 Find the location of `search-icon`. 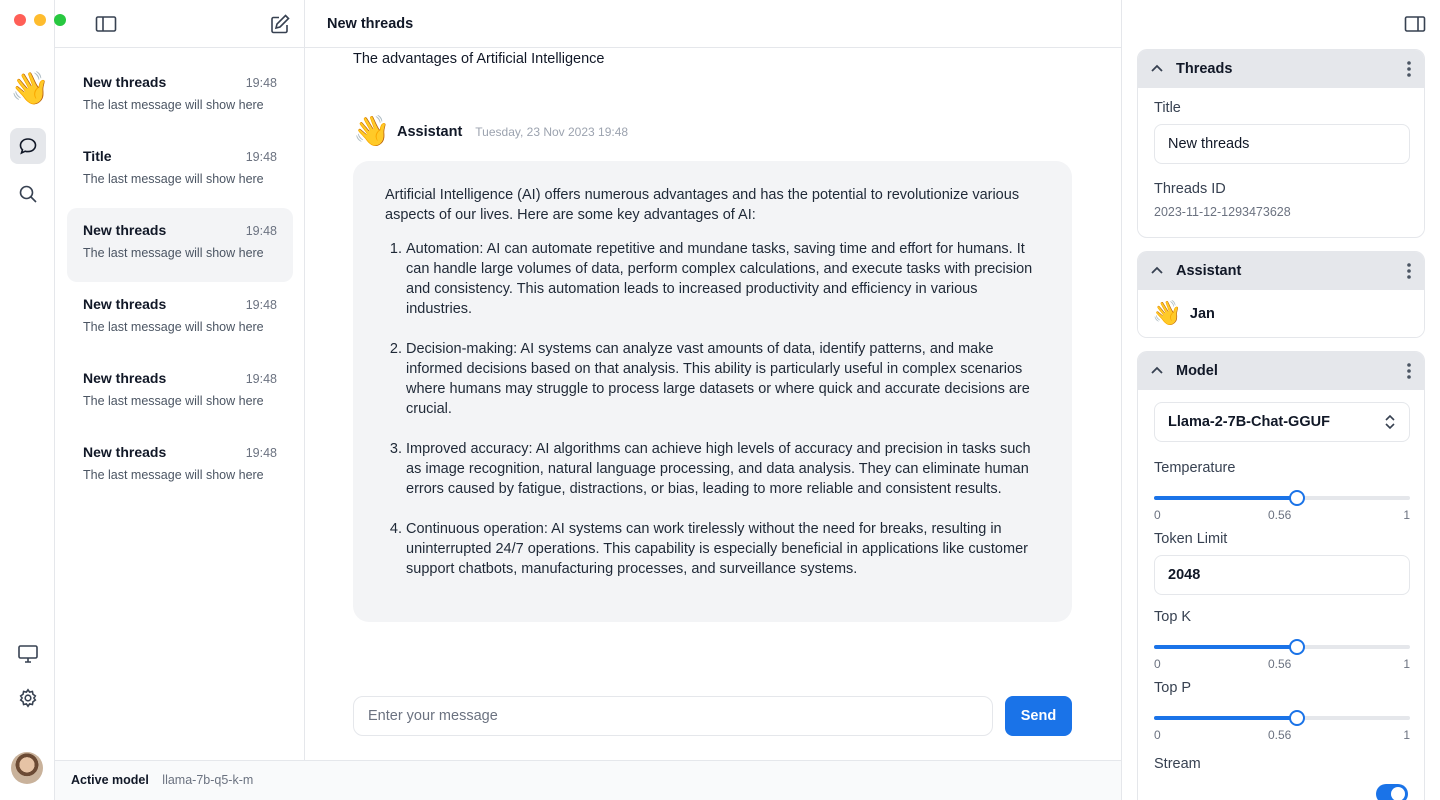

search-icon is located at coordinates (28, 194).